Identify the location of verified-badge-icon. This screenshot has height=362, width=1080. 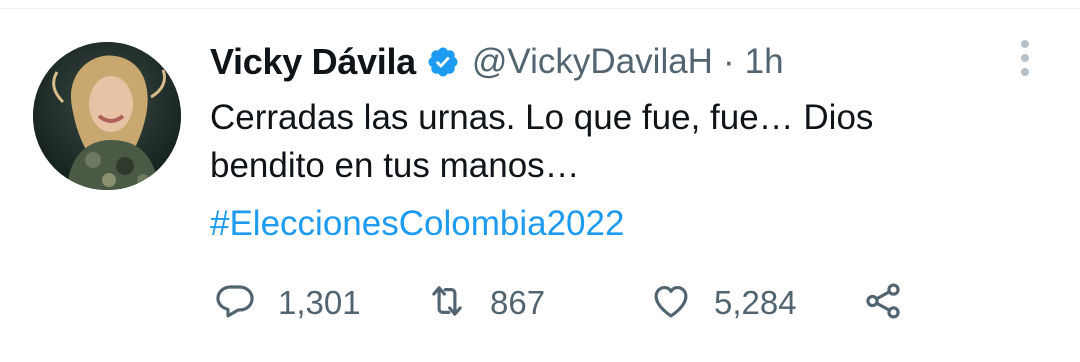
(443, 62).